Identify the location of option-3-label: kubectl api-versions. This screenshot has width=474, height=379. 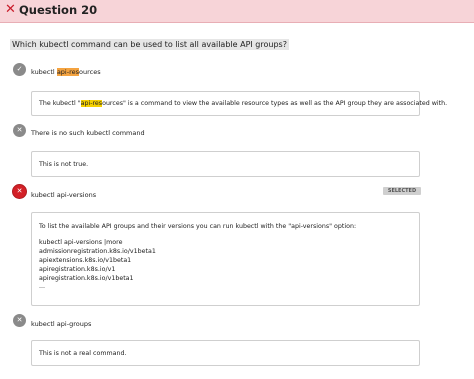
(63, 195).